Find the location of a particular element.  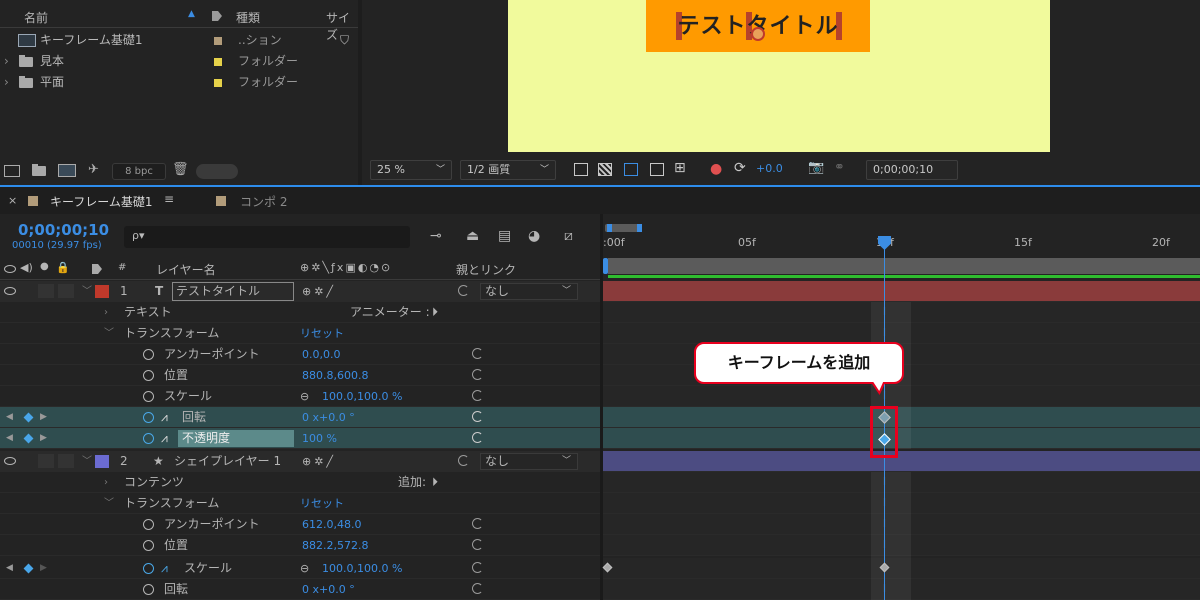

mask-path-icon is located at coordinates (631, 169).